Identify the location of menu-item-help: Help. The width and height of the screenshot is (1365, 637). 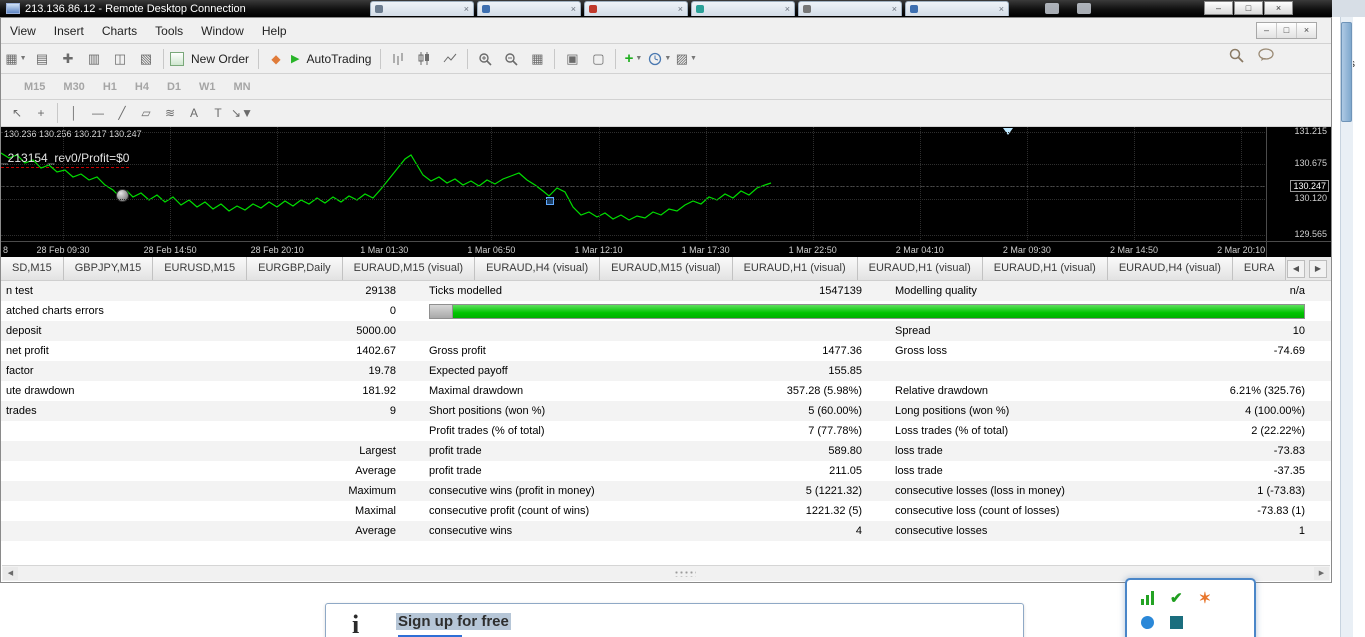
(274, 31).